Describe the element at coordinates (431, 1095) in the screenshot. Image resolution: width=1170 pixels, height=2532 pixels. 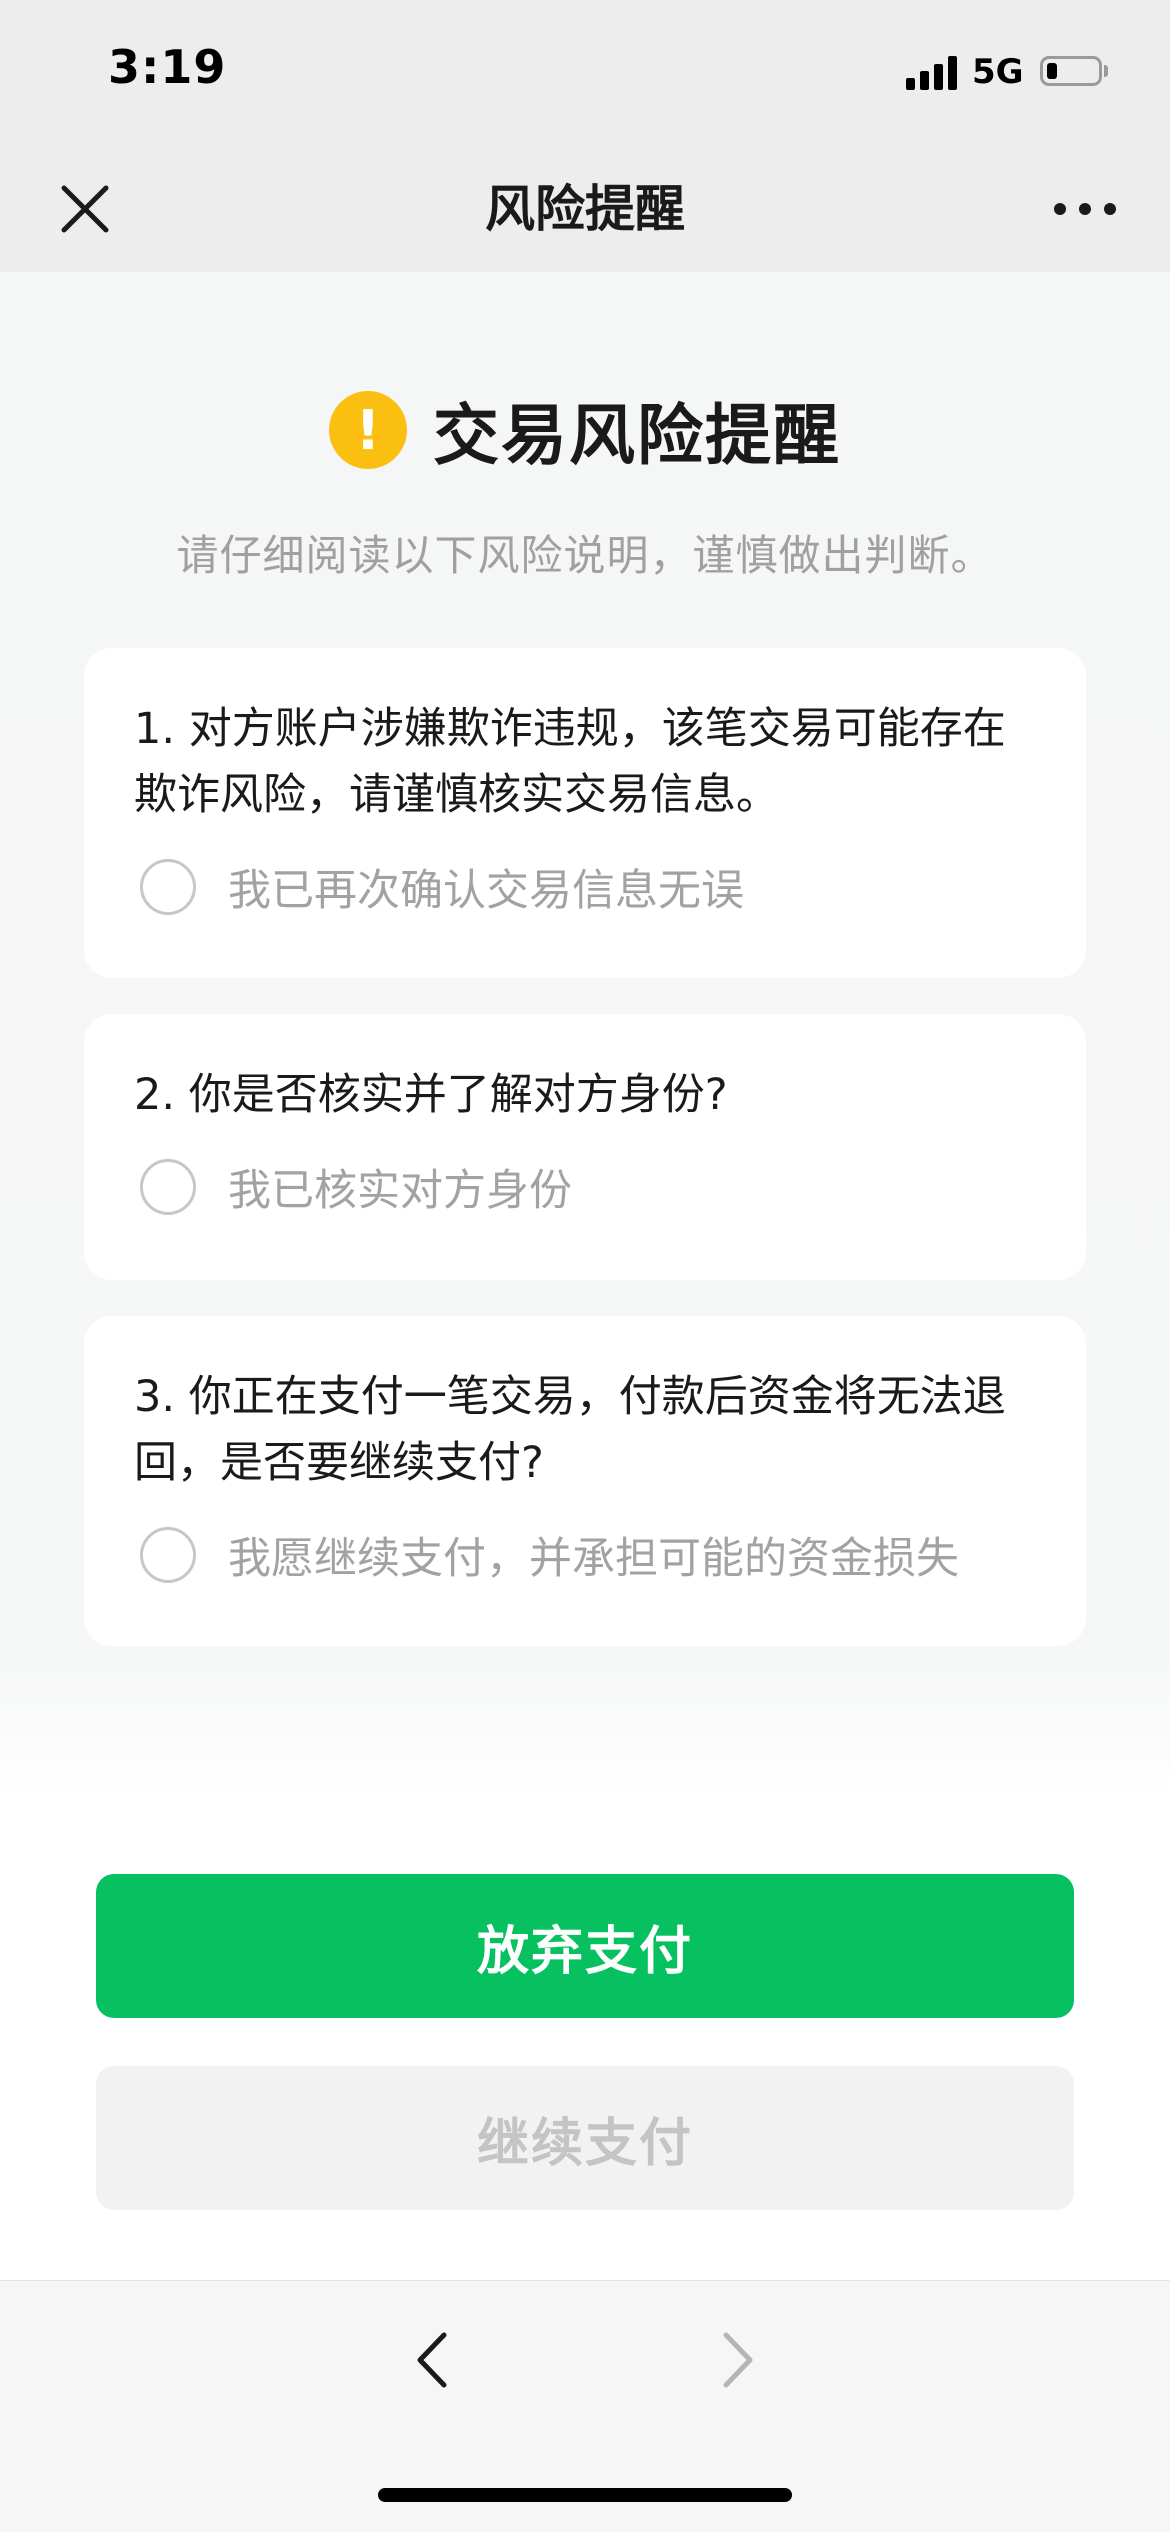
I see `risk-question-2: 2. 你是否核实并了解对方身份?` at that location.